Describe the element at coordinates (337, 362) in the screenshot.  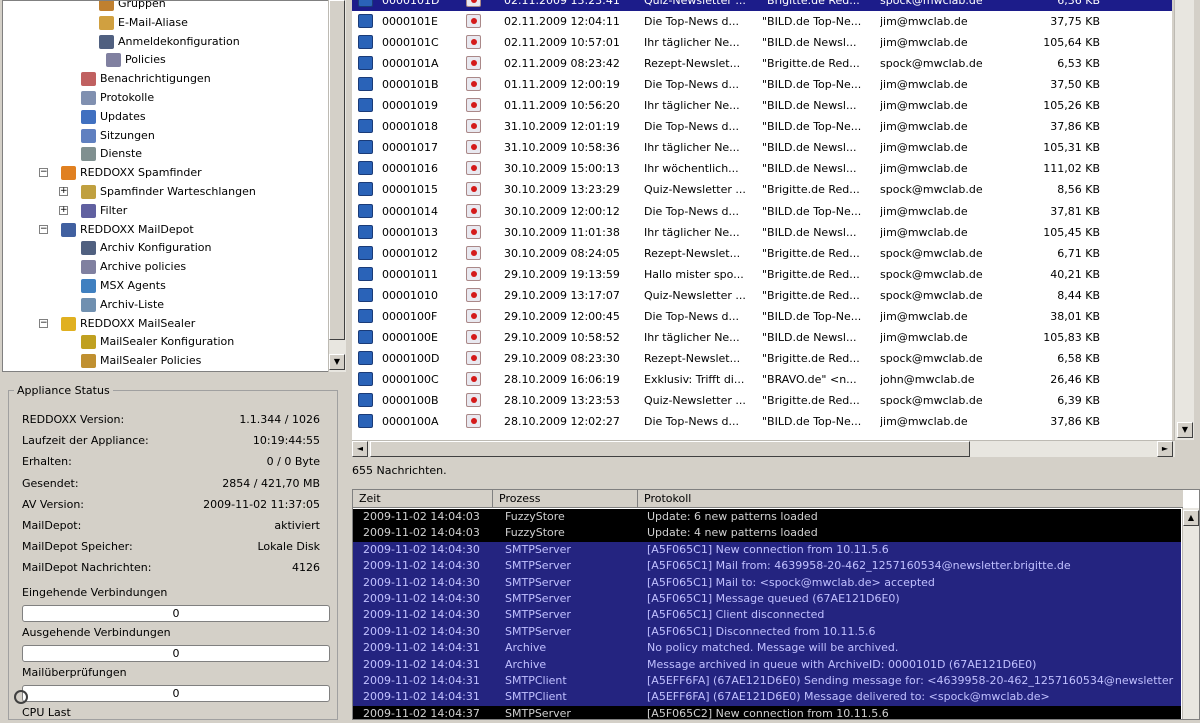
I see `tree-scroll-down-button: ▼` at that location.